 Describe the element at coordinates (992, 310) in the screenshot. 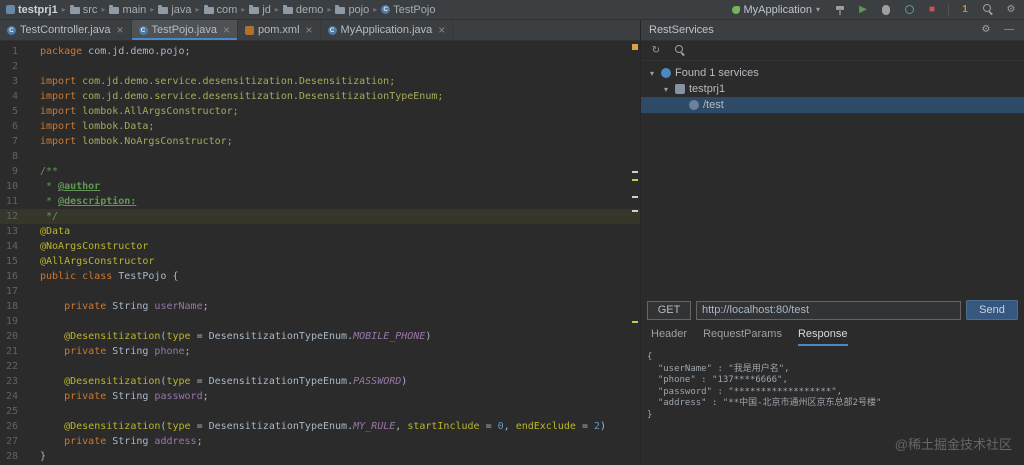

I see `send-button: Send` at that location.